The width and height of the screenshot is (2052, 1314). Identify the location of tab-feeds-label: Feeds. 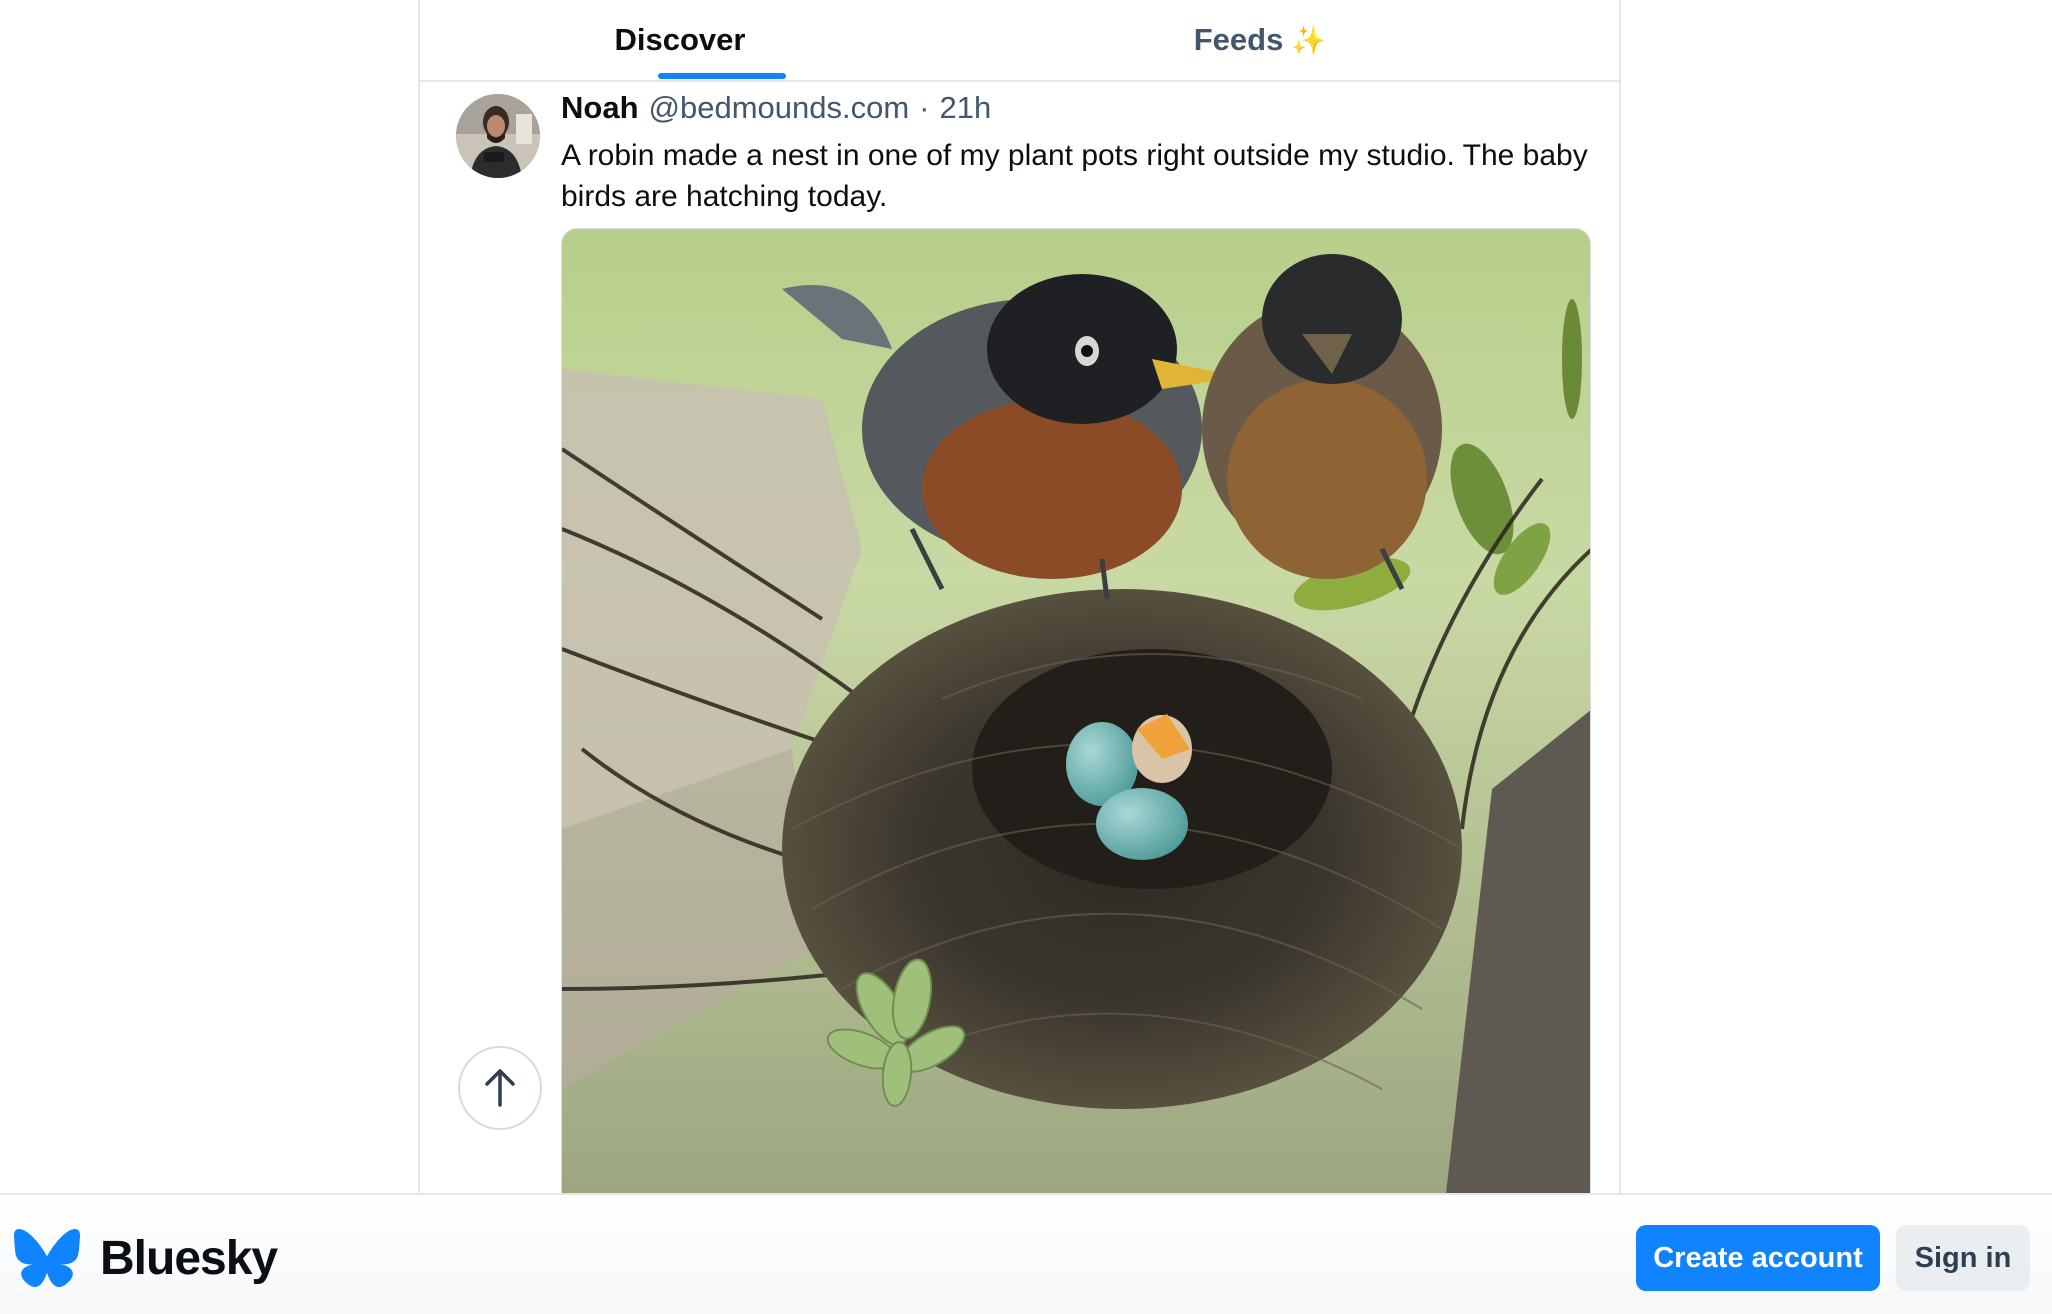
(1238, 39).